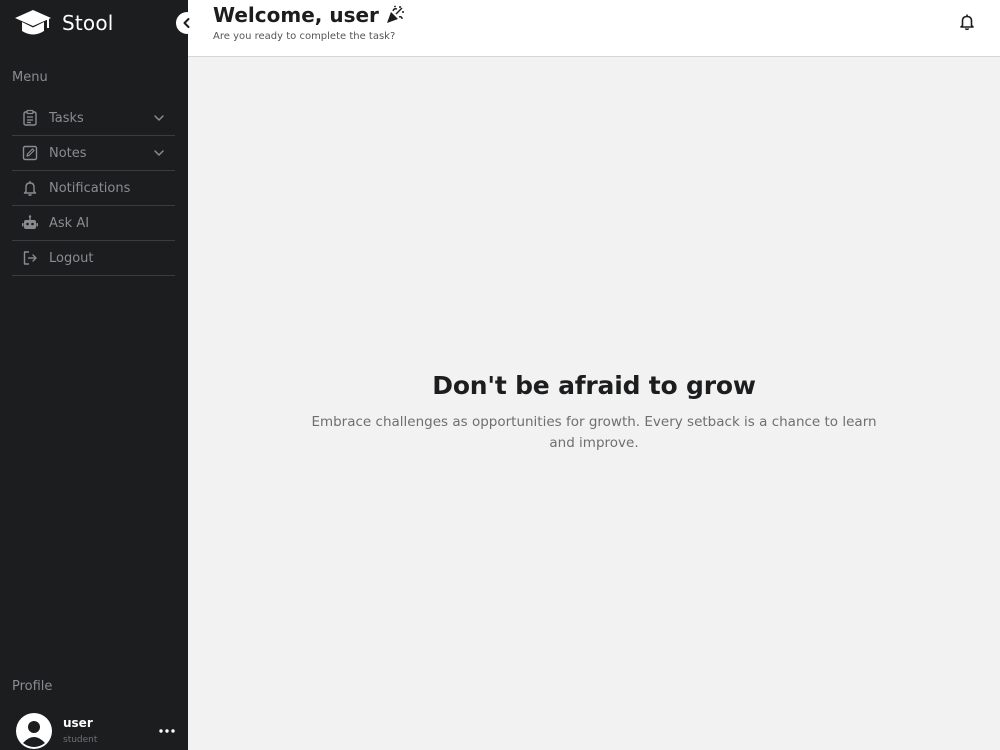 The width and height of the screenshot is (1000, 750). What do you see at coordinates (30, 117) in the screenshot?
I see `clipboard-icon` at bounding box center [30, 117].